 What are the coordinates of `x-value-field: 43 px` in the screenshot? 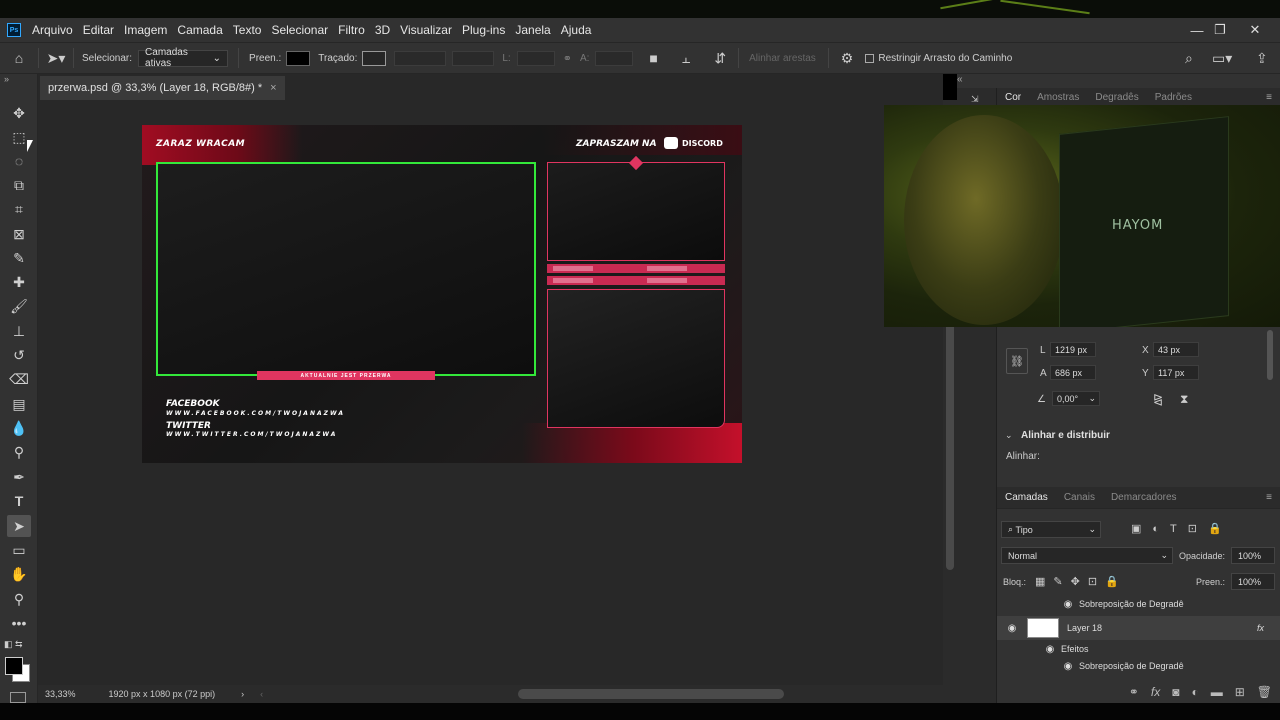 It's located at (1176, 349).